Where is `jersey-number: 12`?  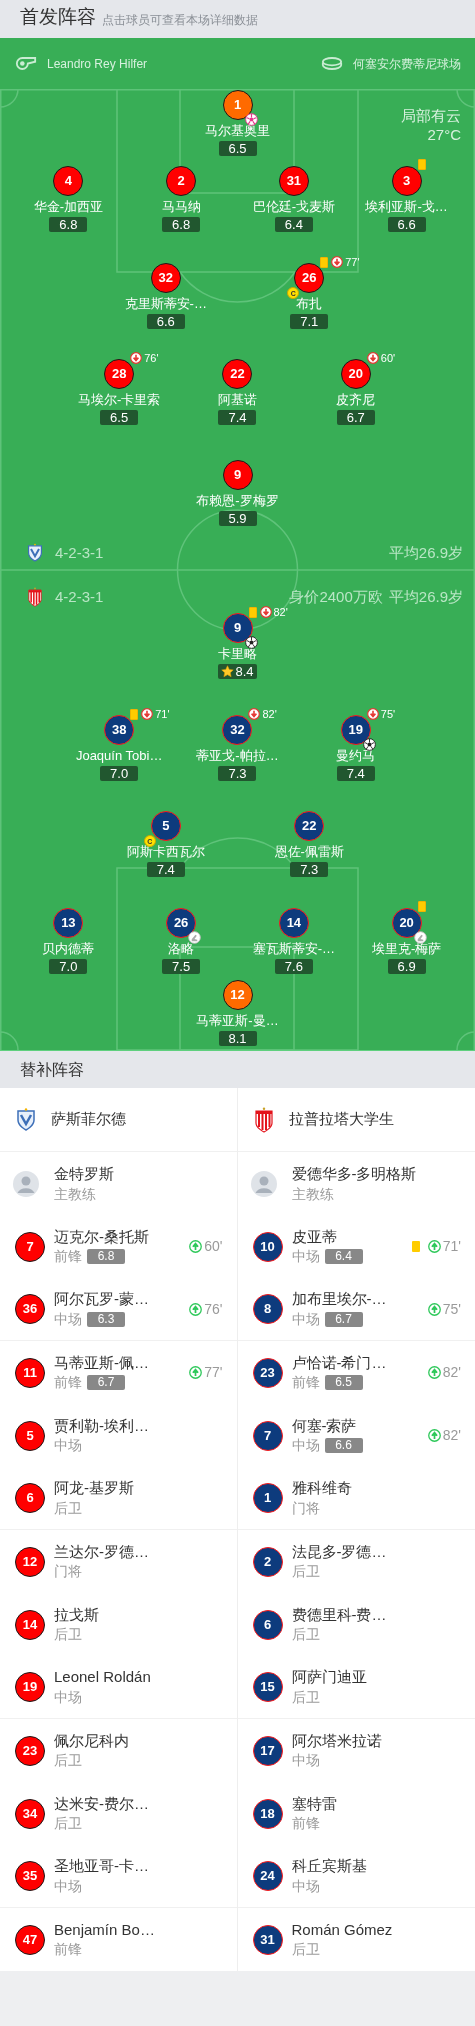 jersey-number: 12 is located at coordinates (30, 1561).